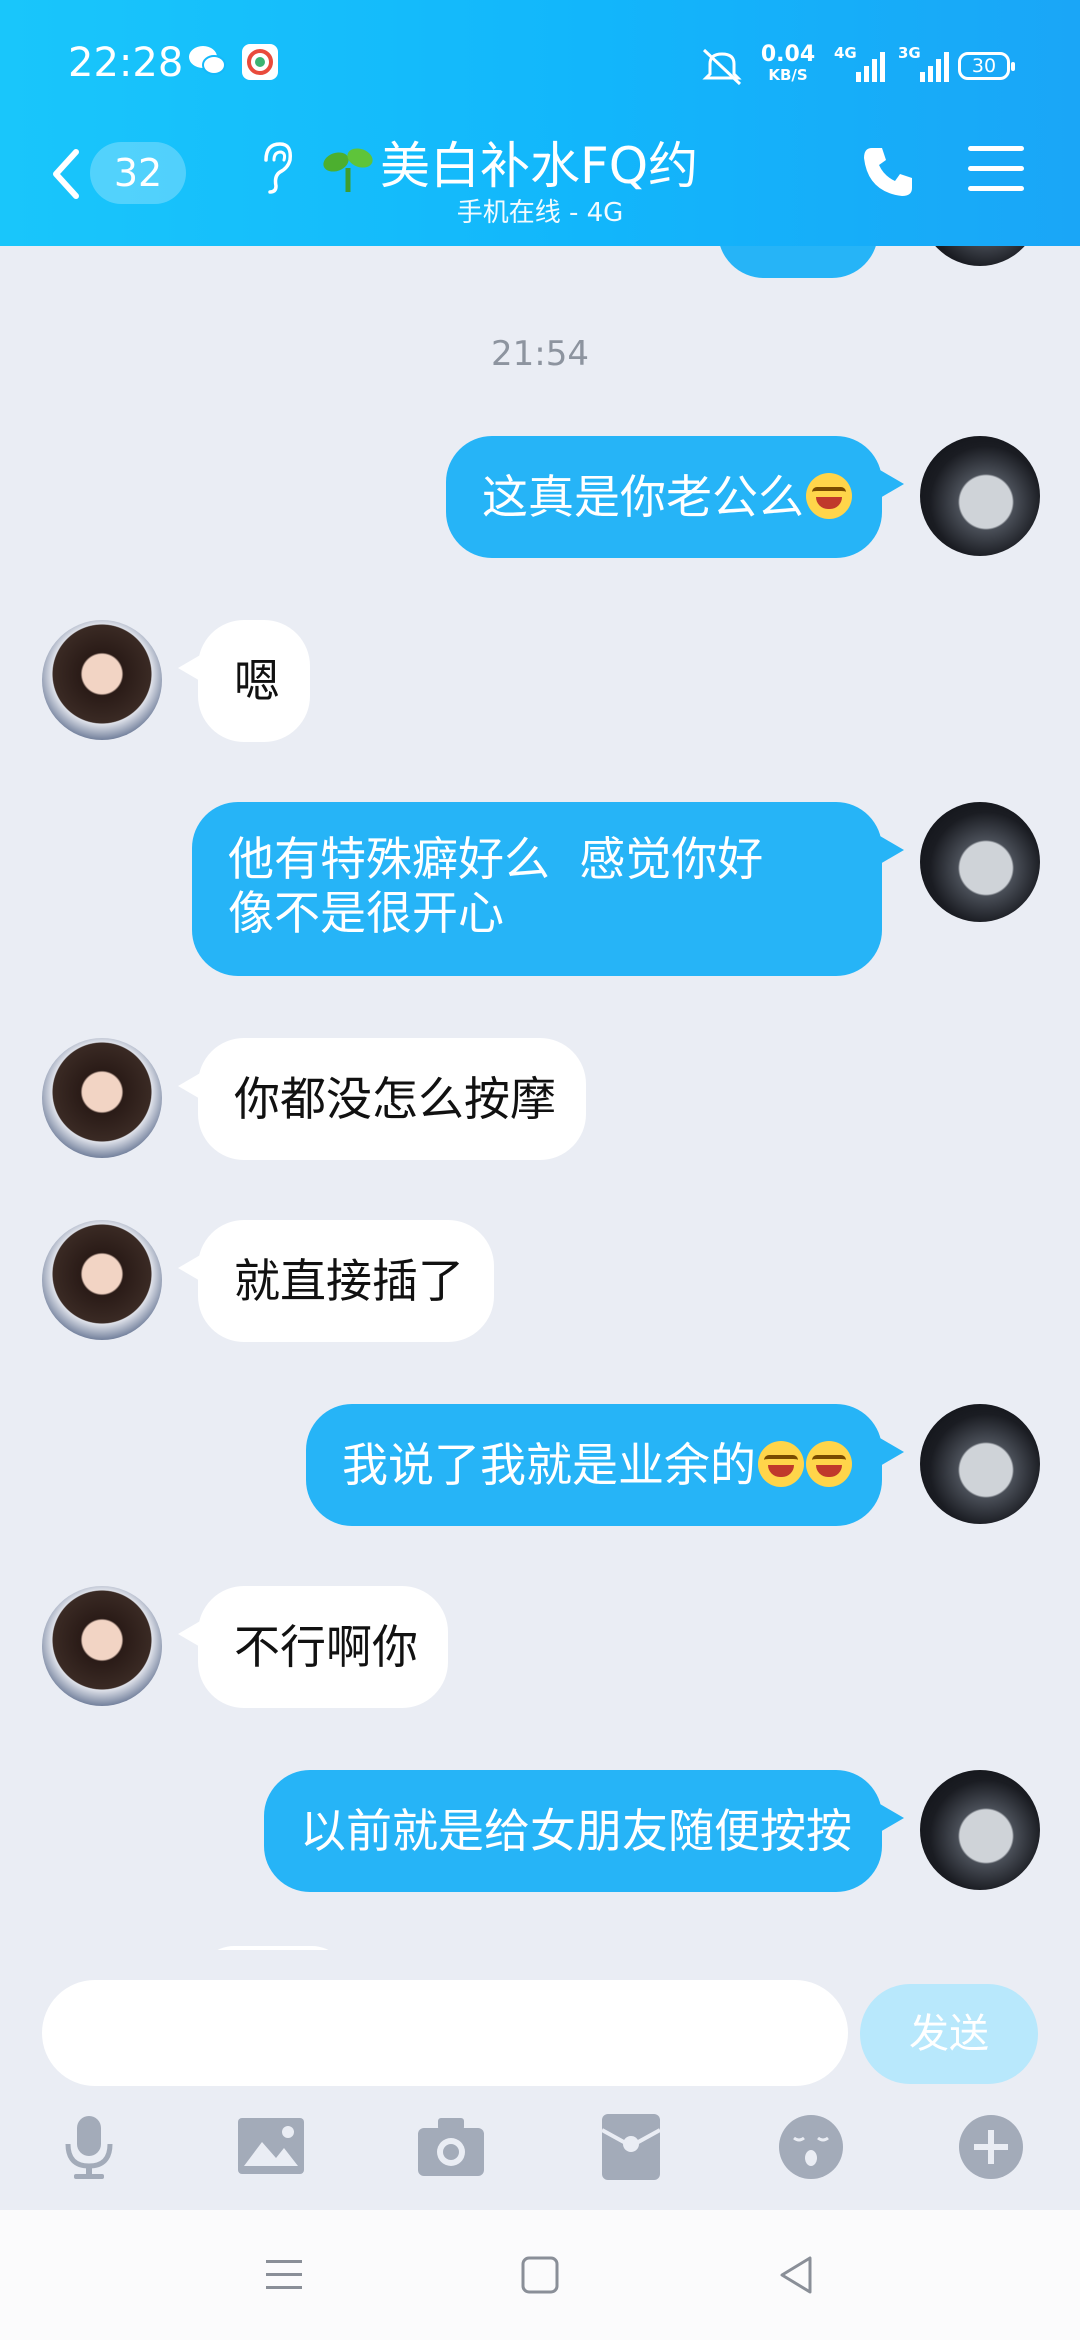 The width and height of the screenshot is (1080, 2340). What do you see at coordinates (254, 681) in the screenshot?
I see `message-bubble-other: 嗯` at bounding box center [254, 681].